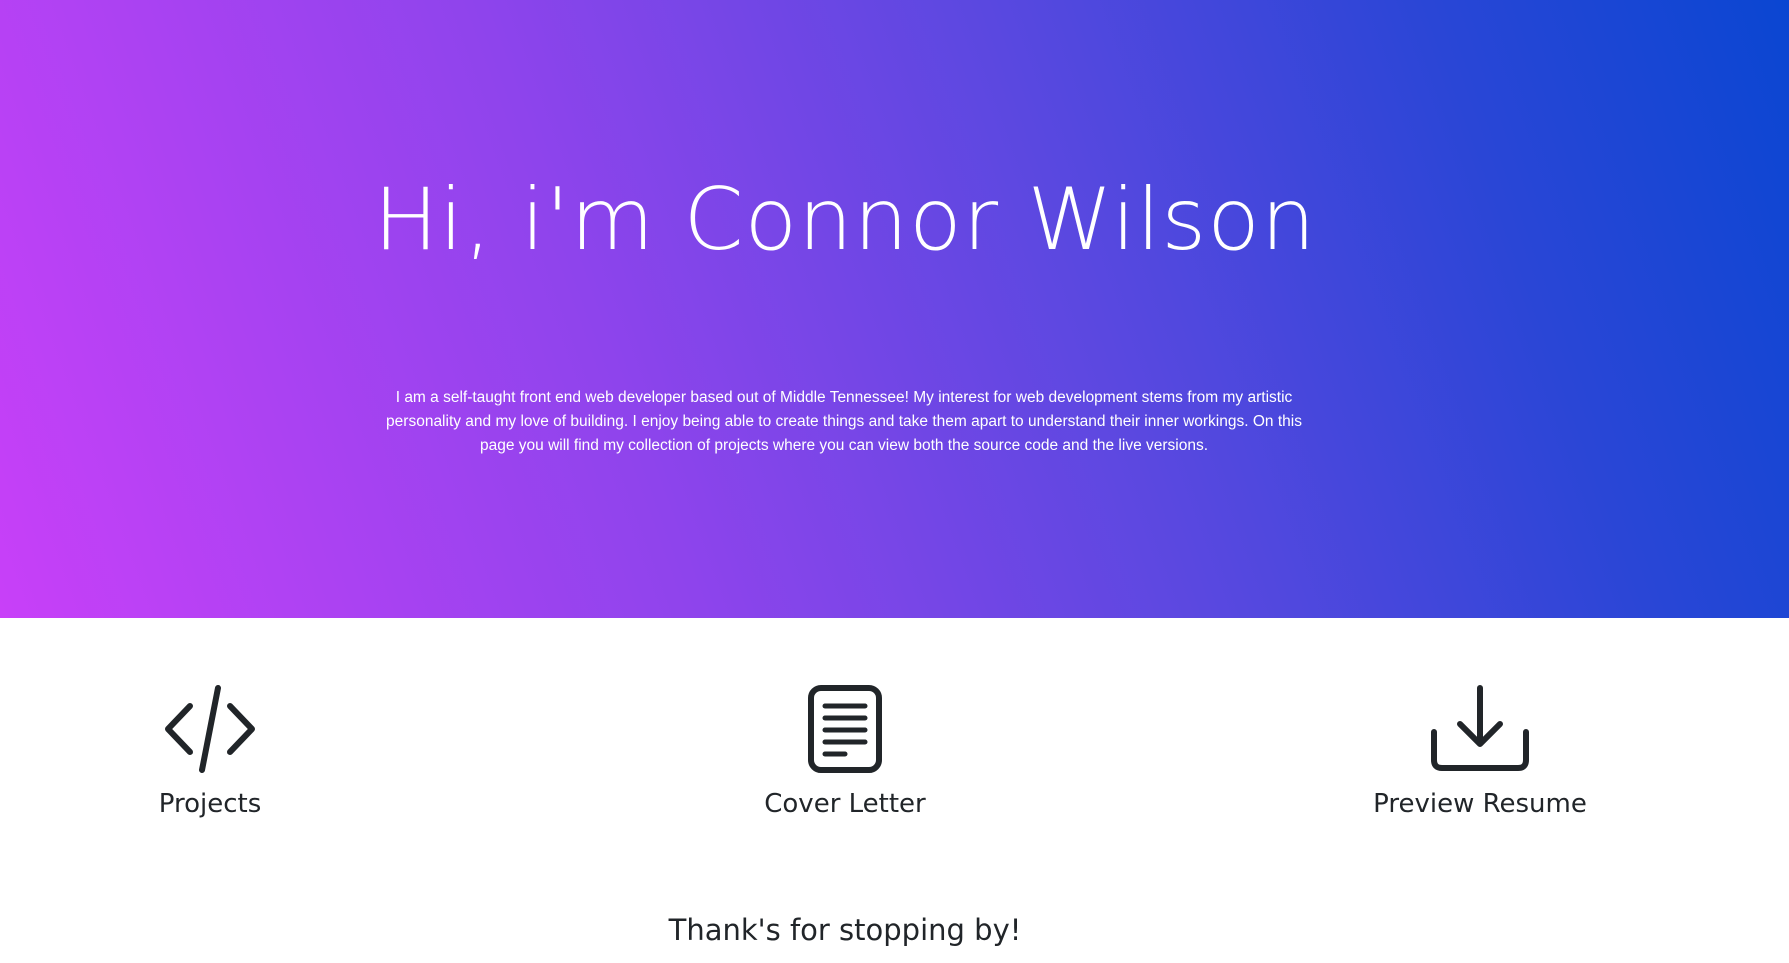 The width and height of the screenshot is (1789, 963). What do you see at coordinates (210, 729) in the screenshot?
I see `code-icon` at bounding box center [210, 729].